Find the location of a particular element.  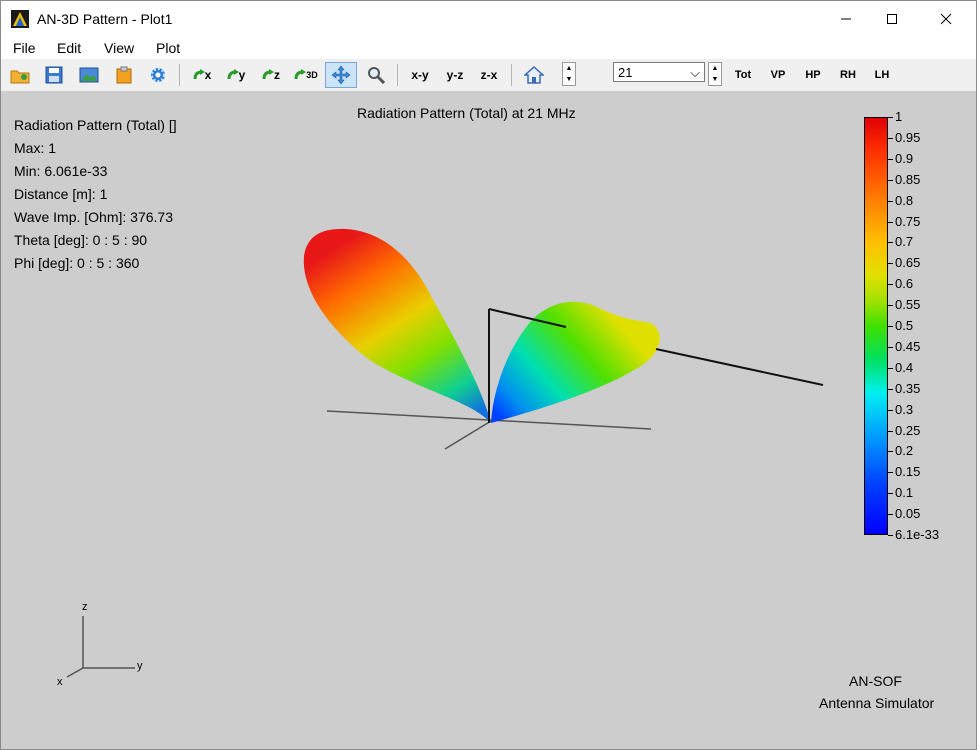

rotate-y-label: y is located at coordinates (242, 75).